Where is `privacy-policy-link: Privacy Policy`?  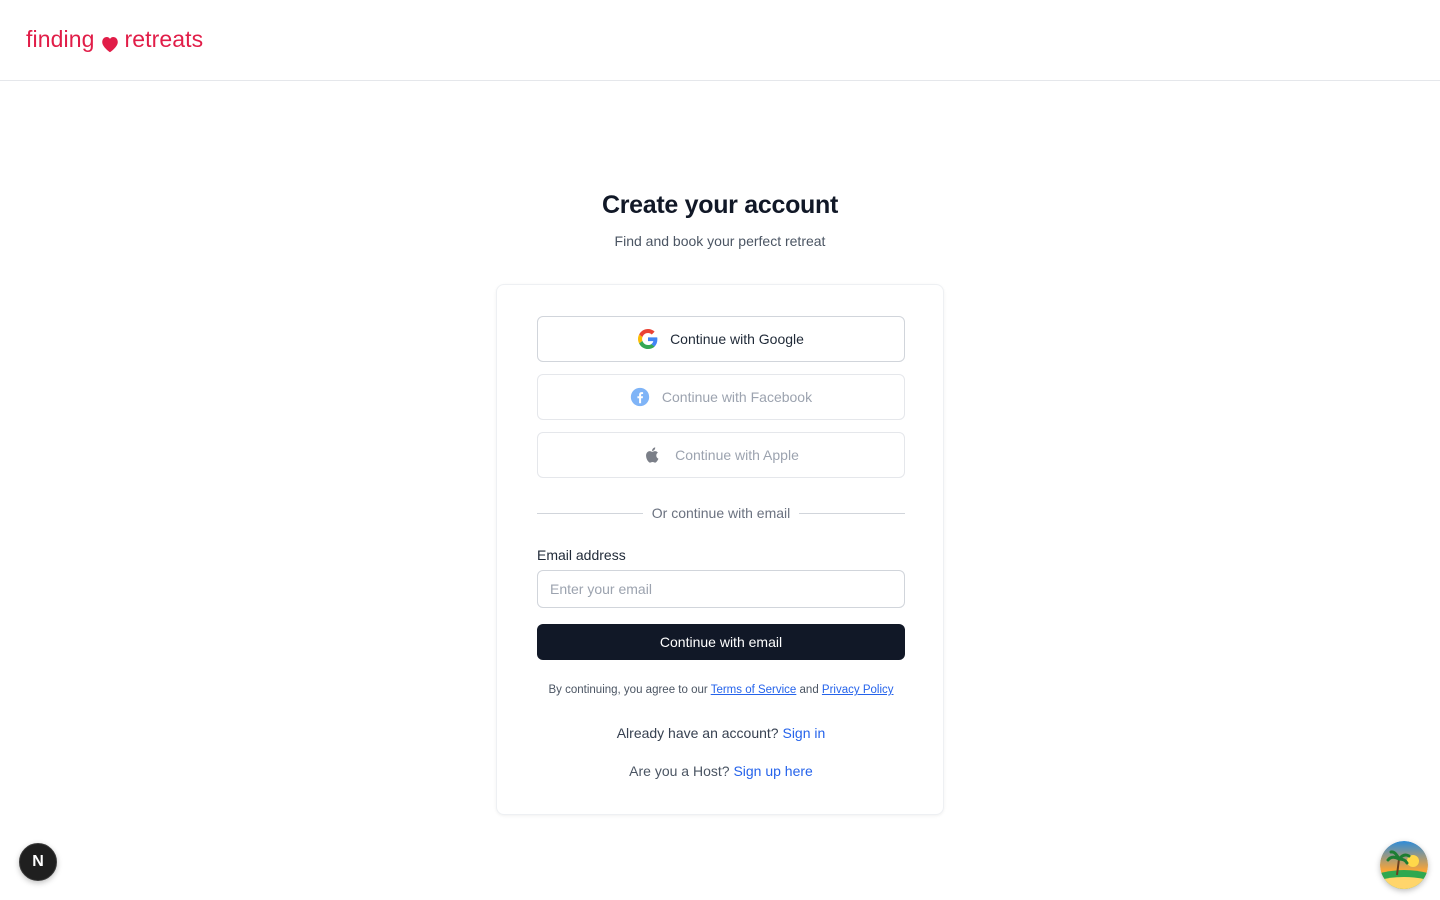
privacy-policy-link: Privacy Policy is located at coordinates (858, 690).